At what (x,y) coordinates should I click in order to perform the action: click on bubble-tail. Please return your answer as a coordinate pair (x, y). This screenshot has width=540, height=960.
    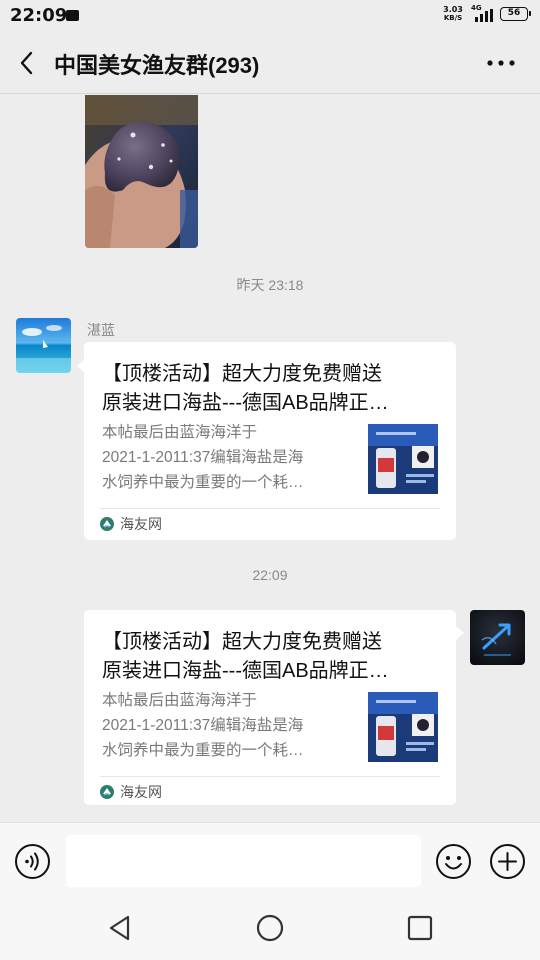
    Looking at the image, I should click on (460, 633).